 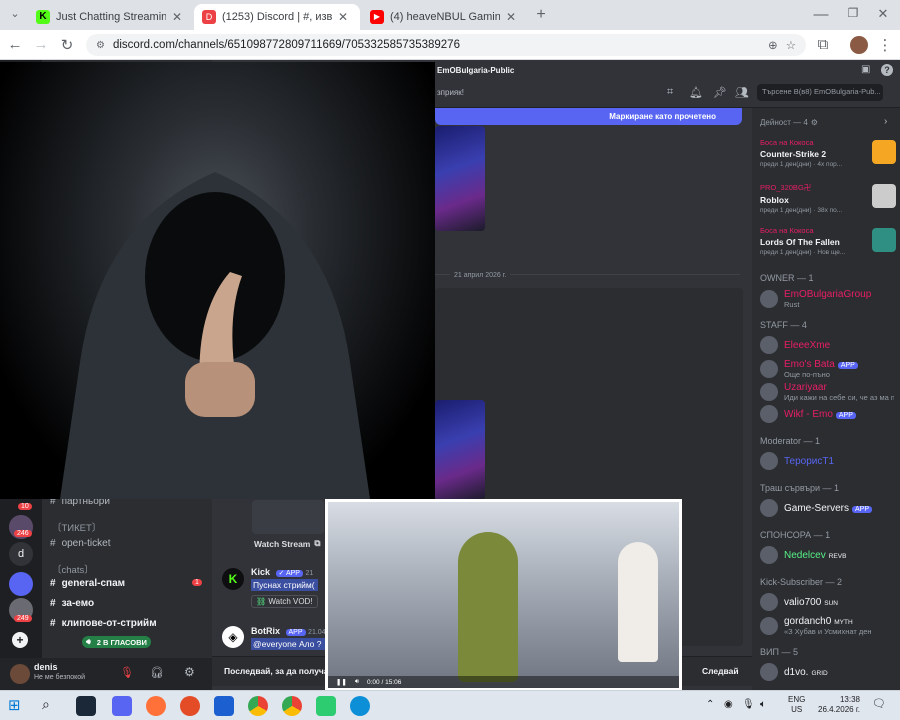 I want to click on new-tab-button: +, so click(x=541, y=15).